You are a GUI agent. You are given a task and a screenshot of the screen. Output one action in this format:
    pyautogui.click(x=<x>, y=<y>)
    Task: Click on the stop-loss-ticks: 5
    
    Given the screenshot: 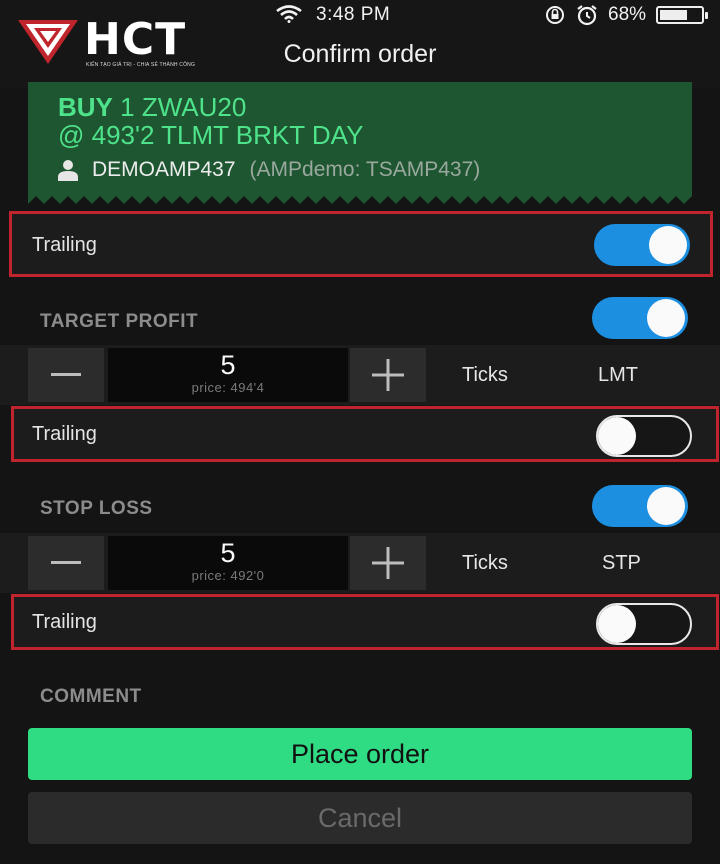 What is the action you would take?
    pyautogui.click(x=228, y=553)
    